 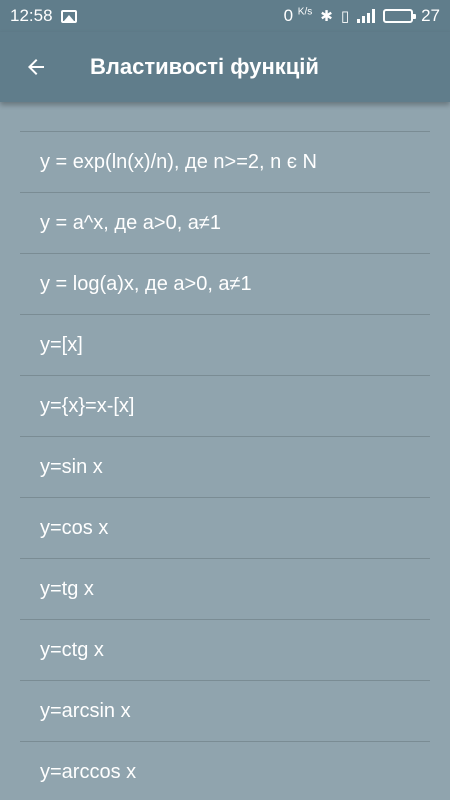 I want to click on app-bar: Властивості функцій, so click(x=225, y=67).